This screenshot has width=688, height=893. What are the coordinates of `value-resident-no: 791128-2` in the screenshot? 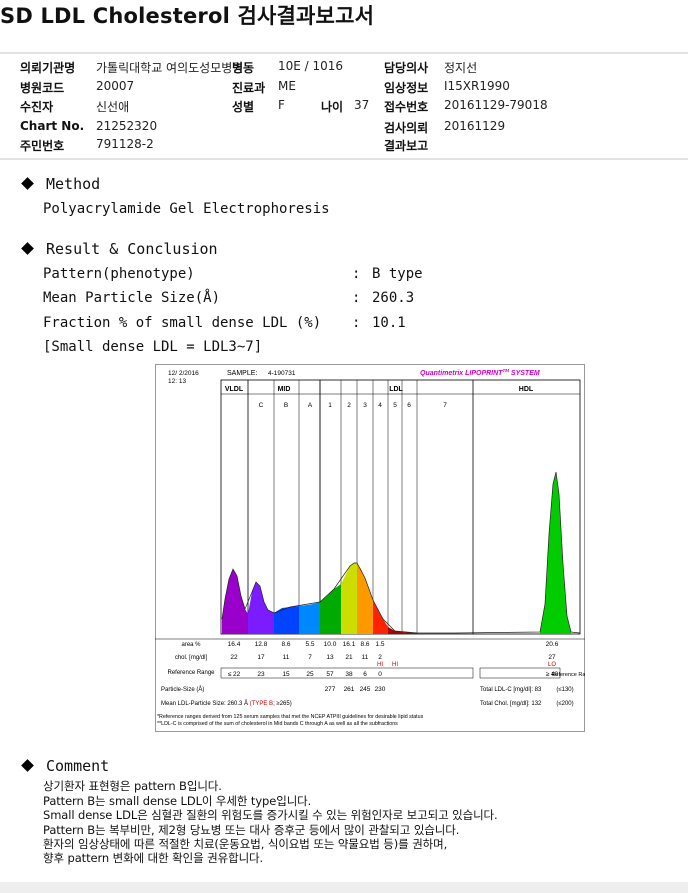 It's located at (125, 144).